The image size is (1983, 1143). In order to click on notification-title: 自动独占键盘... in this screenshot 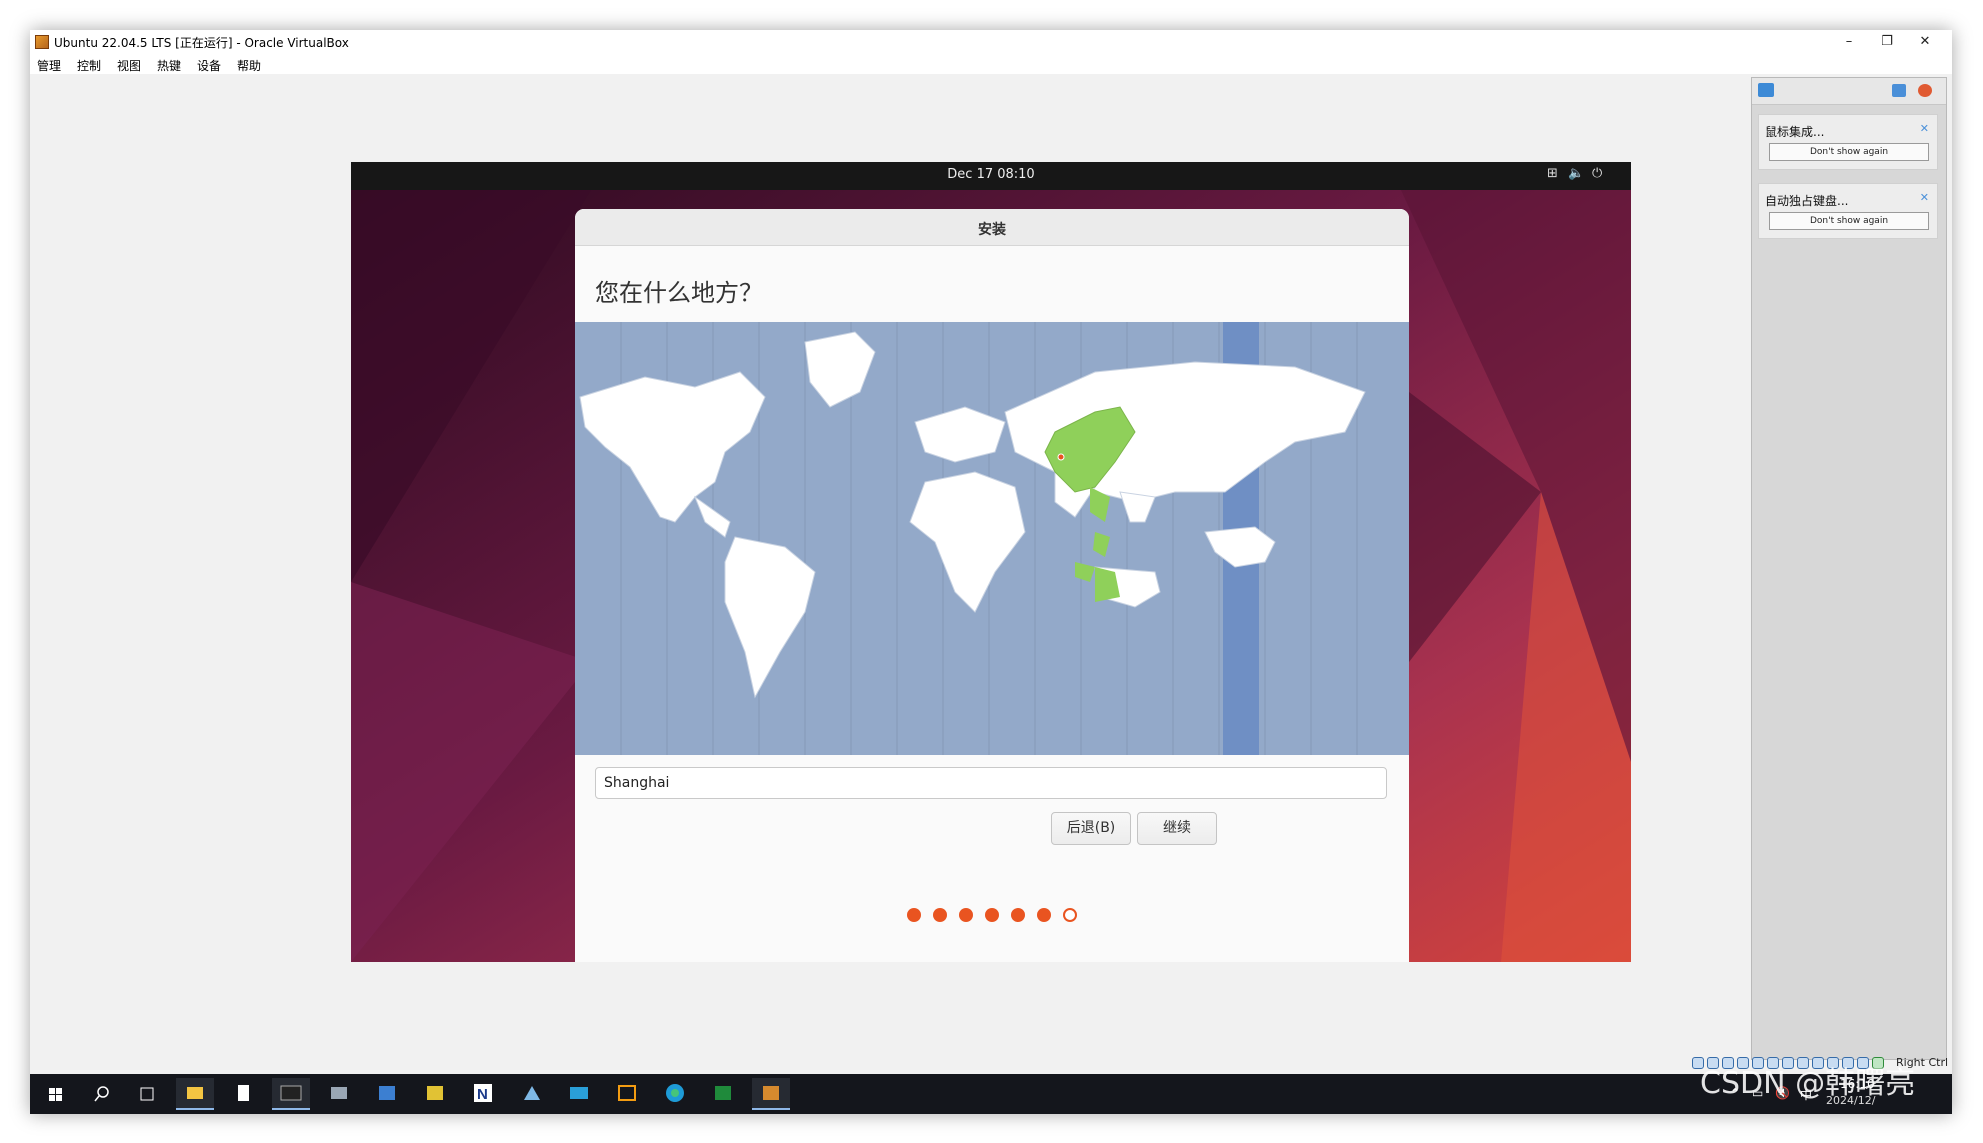, I will do `click(1807, 201)`.